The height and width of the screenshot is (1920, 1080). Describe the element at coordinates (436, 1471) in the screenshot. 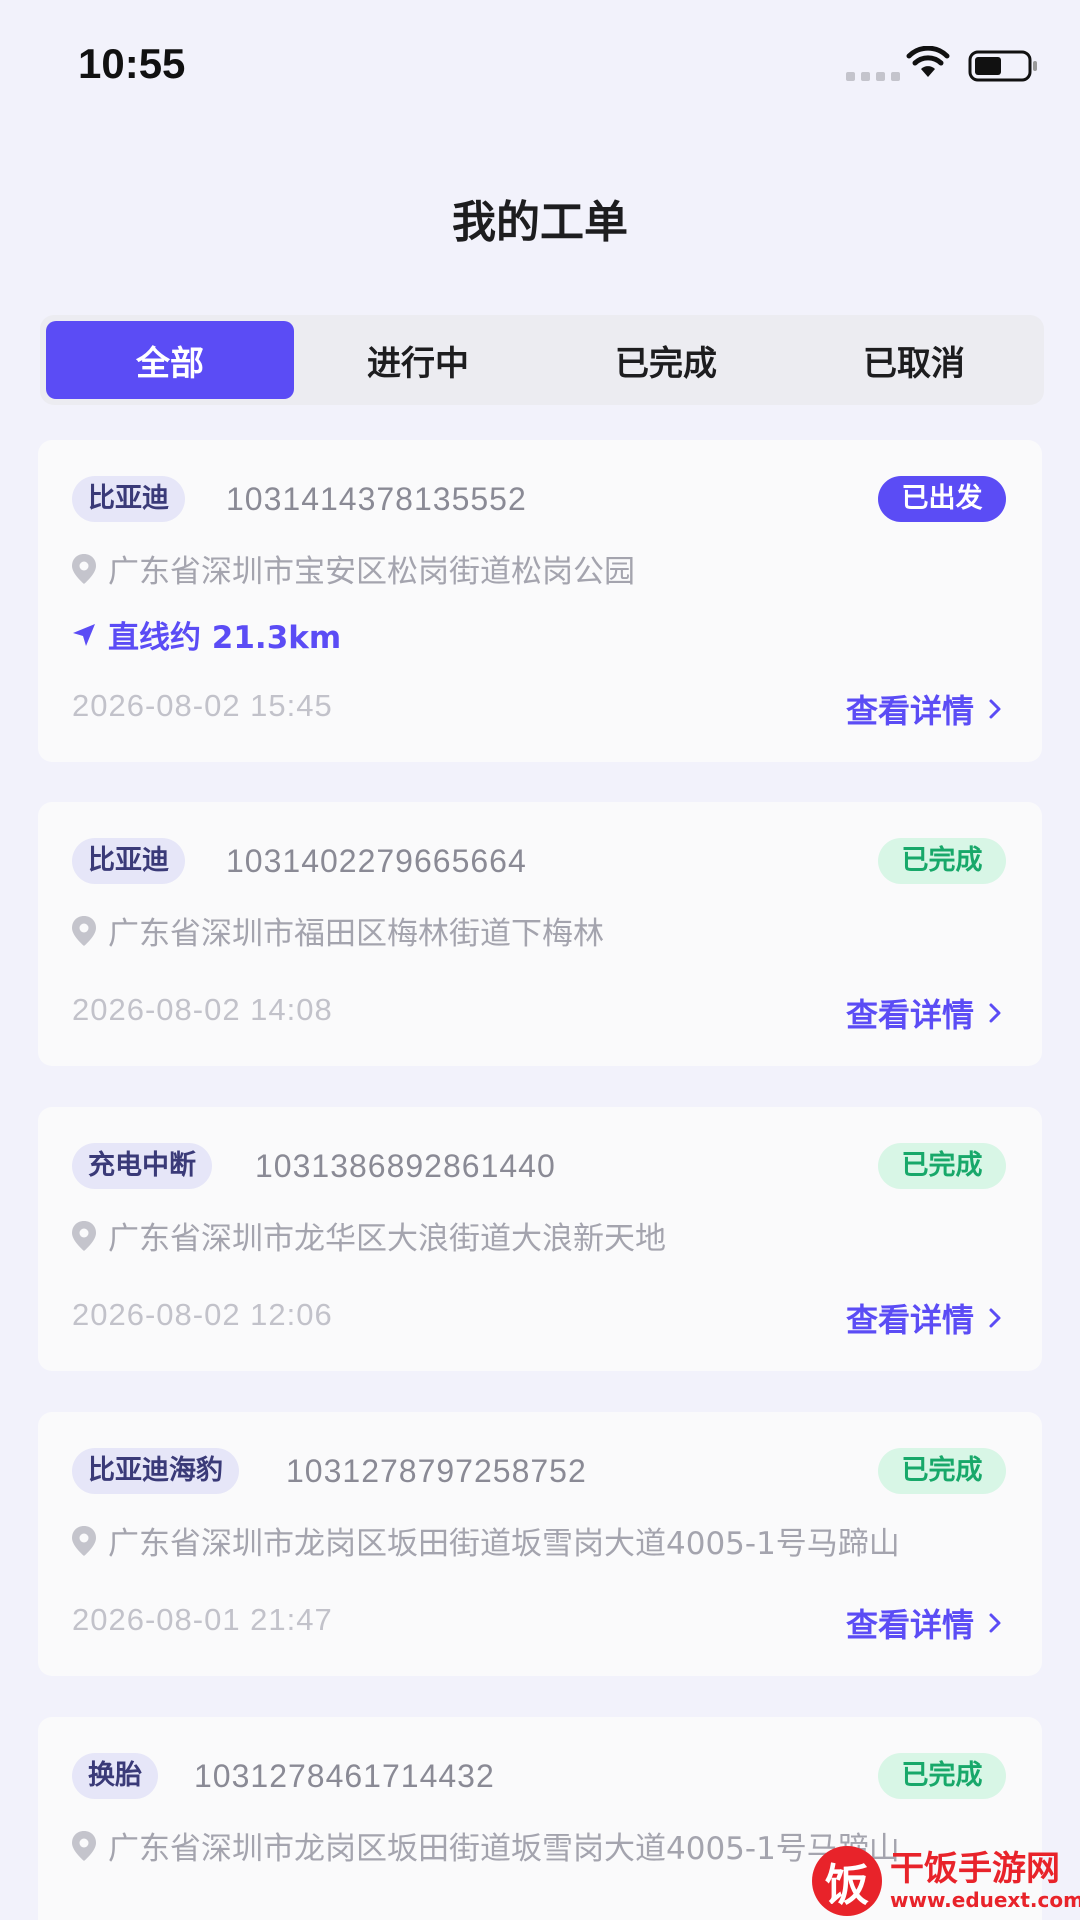

I see `order-number: 1031278797258752` at that location.